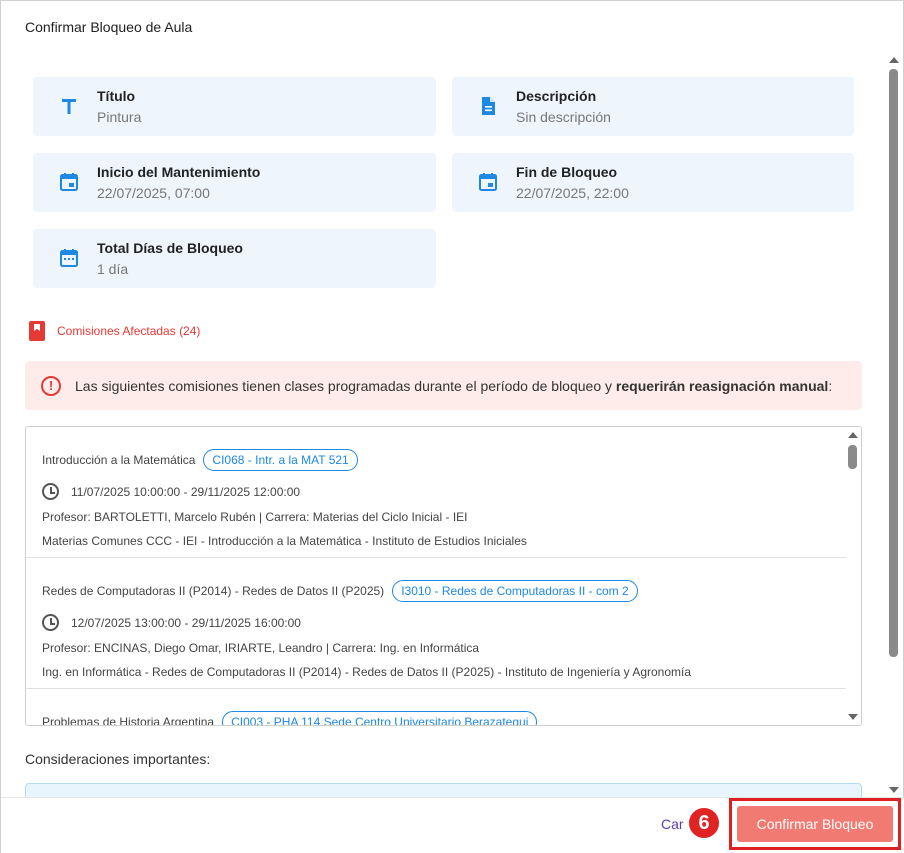 Image resolution: width=904 pixels, height=853 pixels. I want to click on card-total-dias: Total Días de Bloqueo 1 día, so click(234, 258).